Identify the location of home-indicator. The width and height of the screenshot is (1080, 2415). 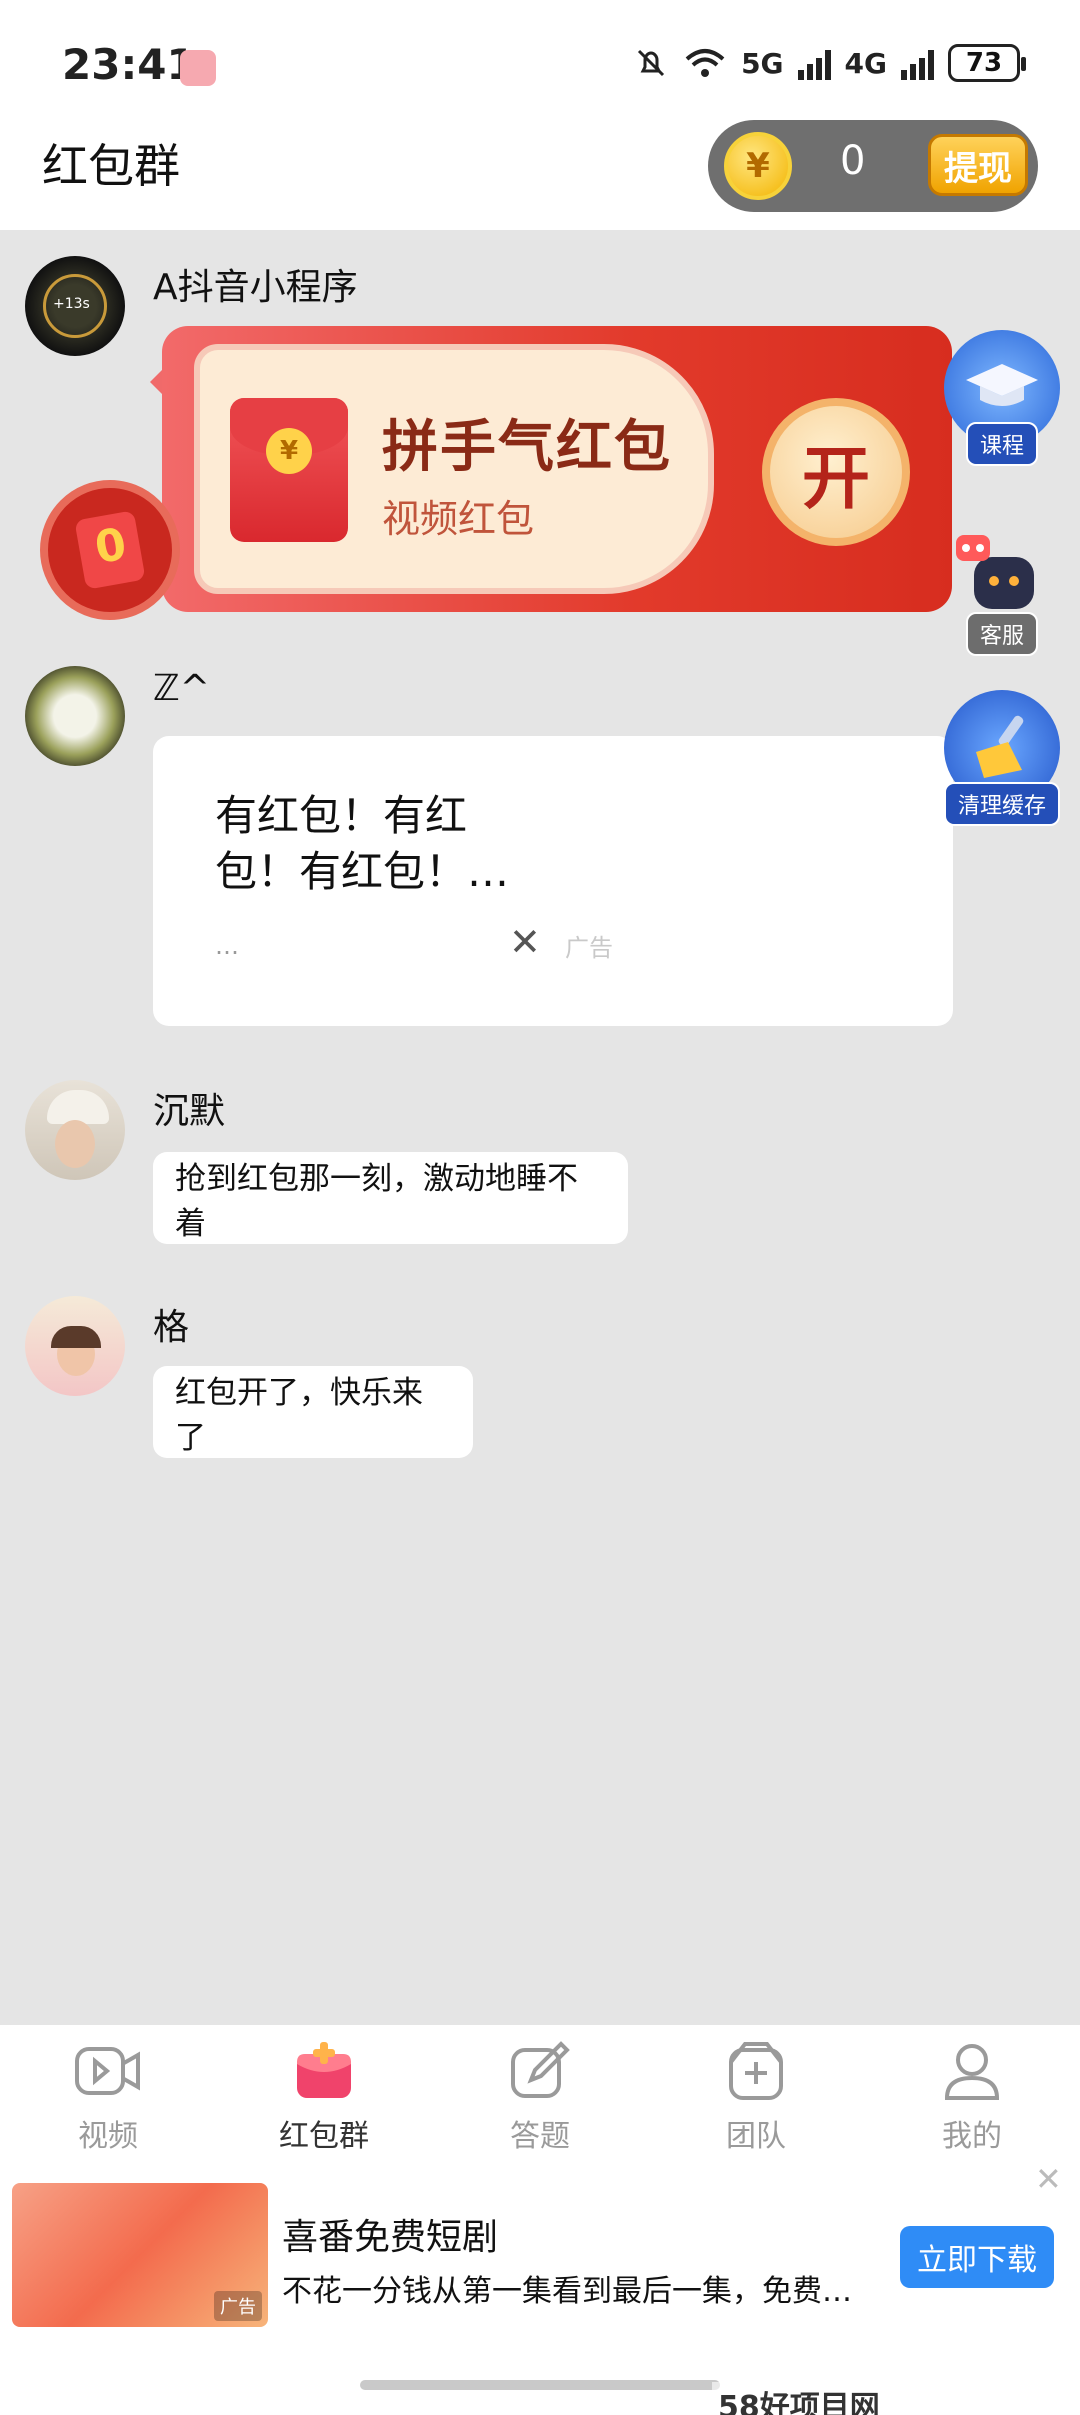
(540, 2385).